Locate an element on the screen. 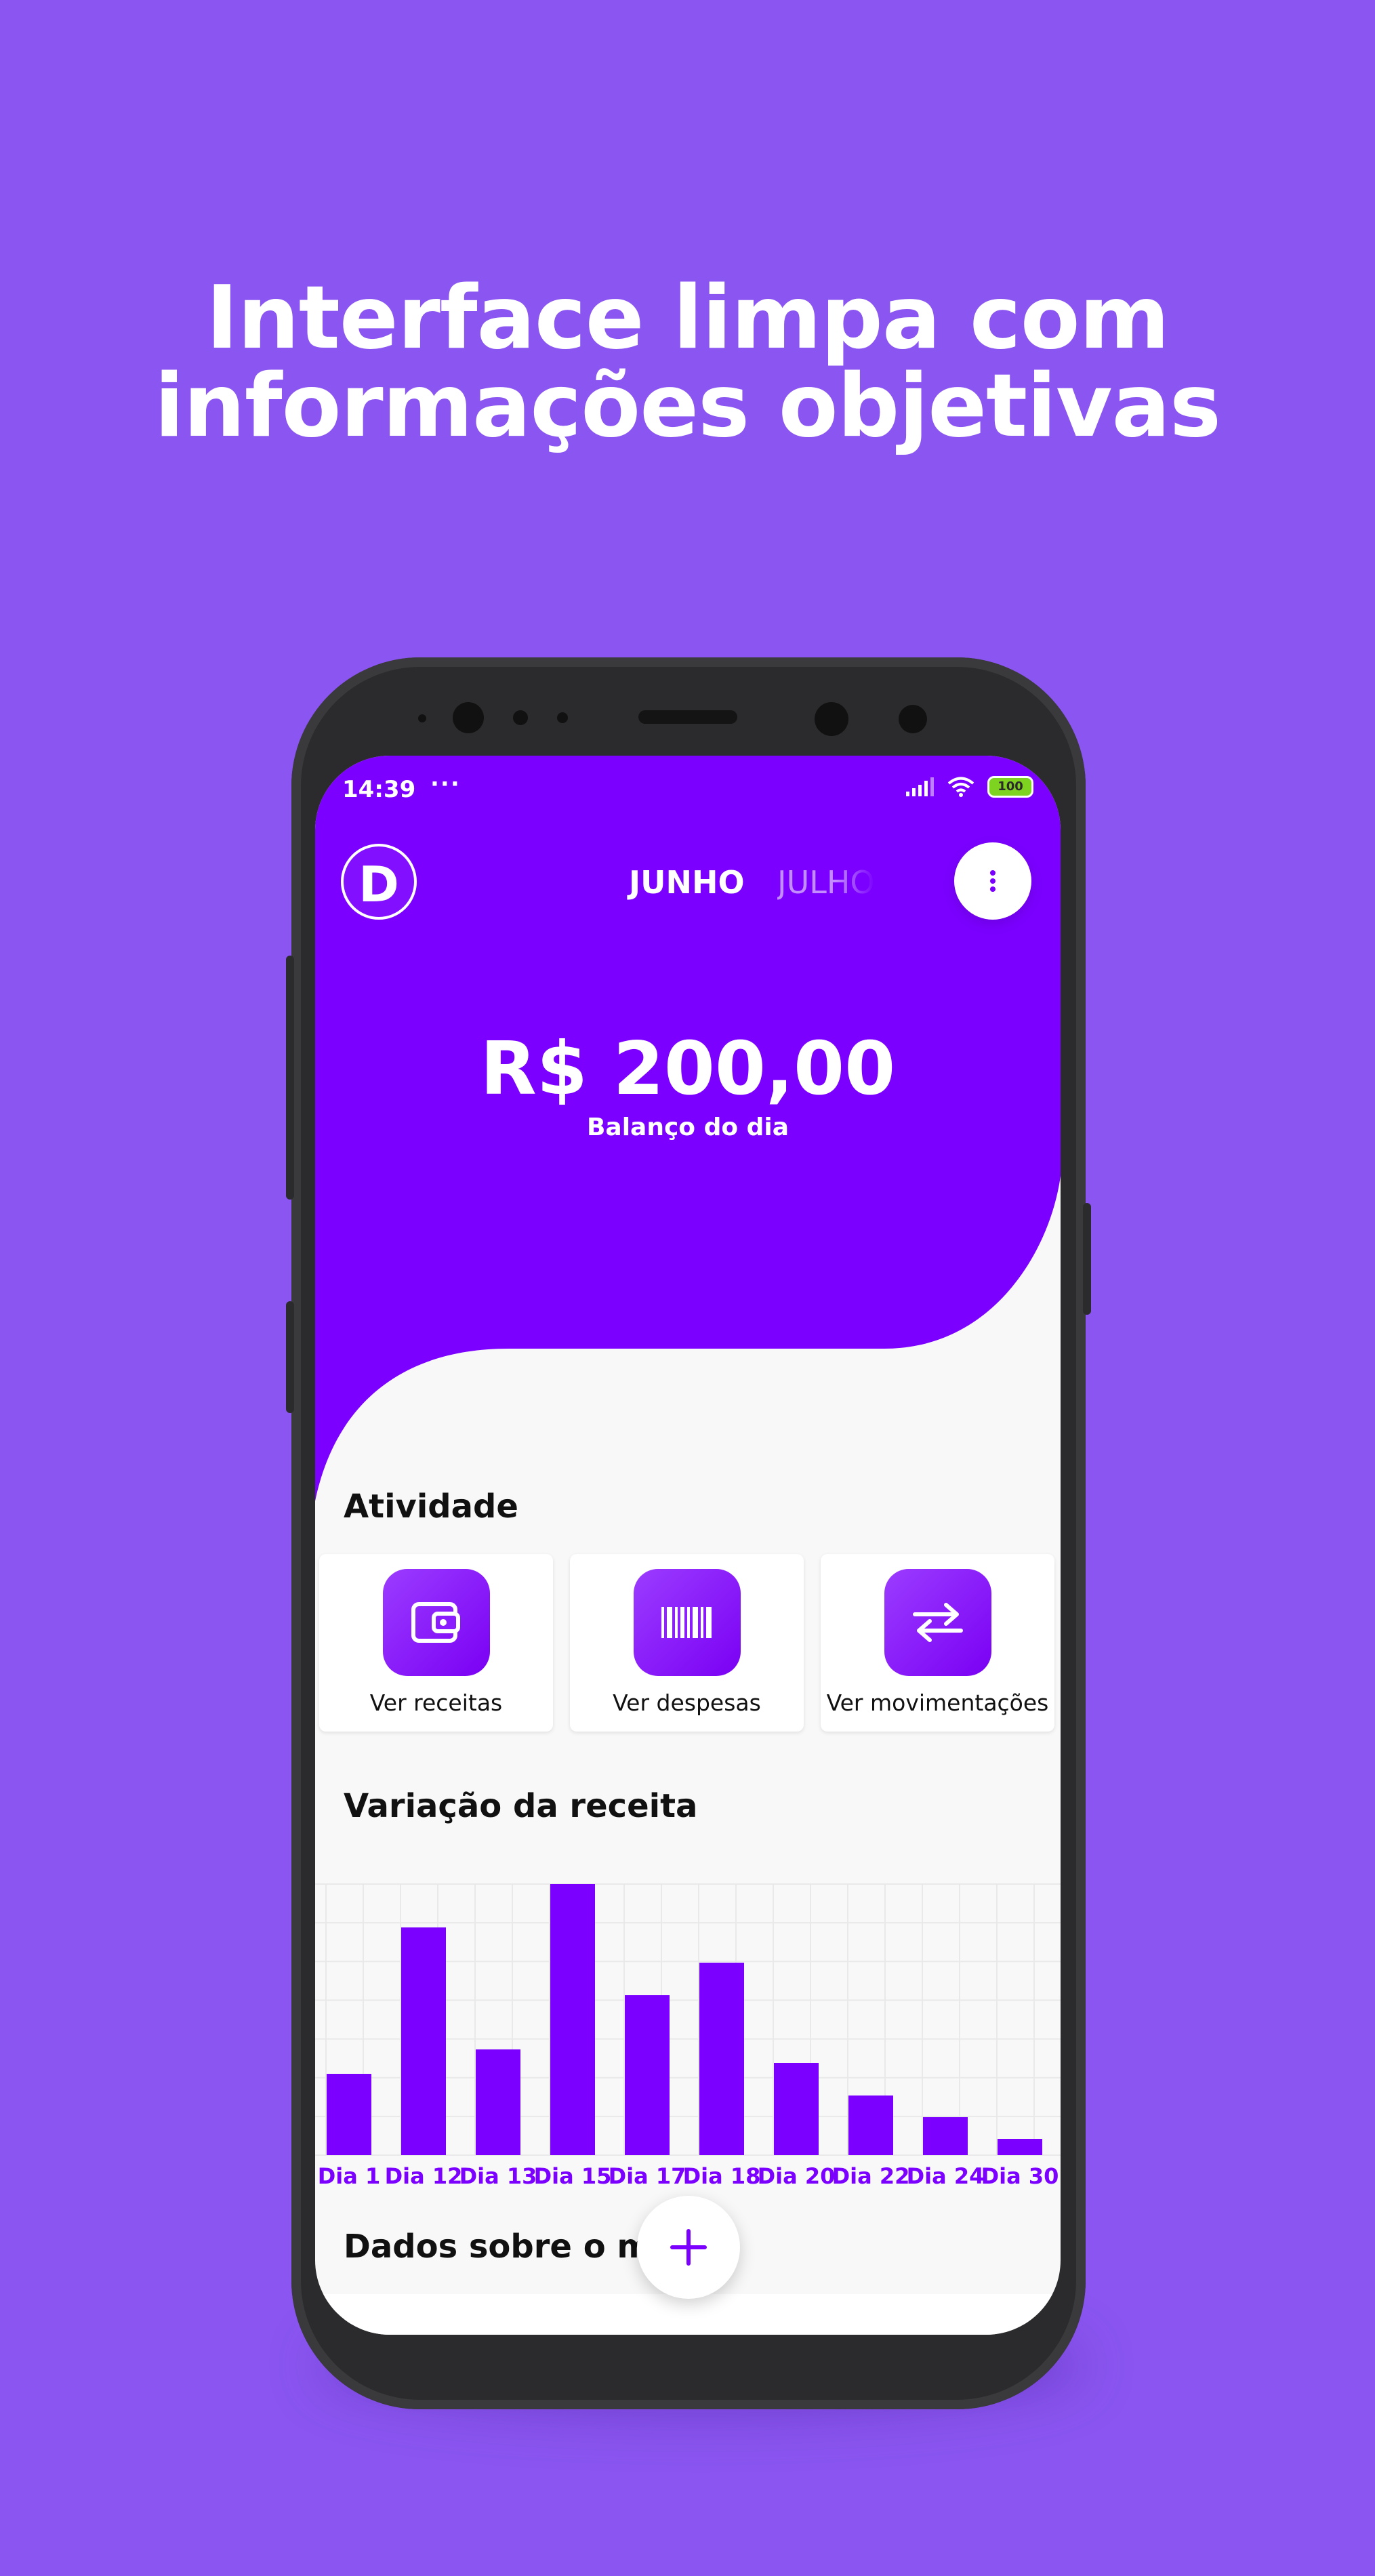 The width and height of the screenshot is (1375, 2576). balance-value: R$ 200,00 is located at coordinates (688, 1069).